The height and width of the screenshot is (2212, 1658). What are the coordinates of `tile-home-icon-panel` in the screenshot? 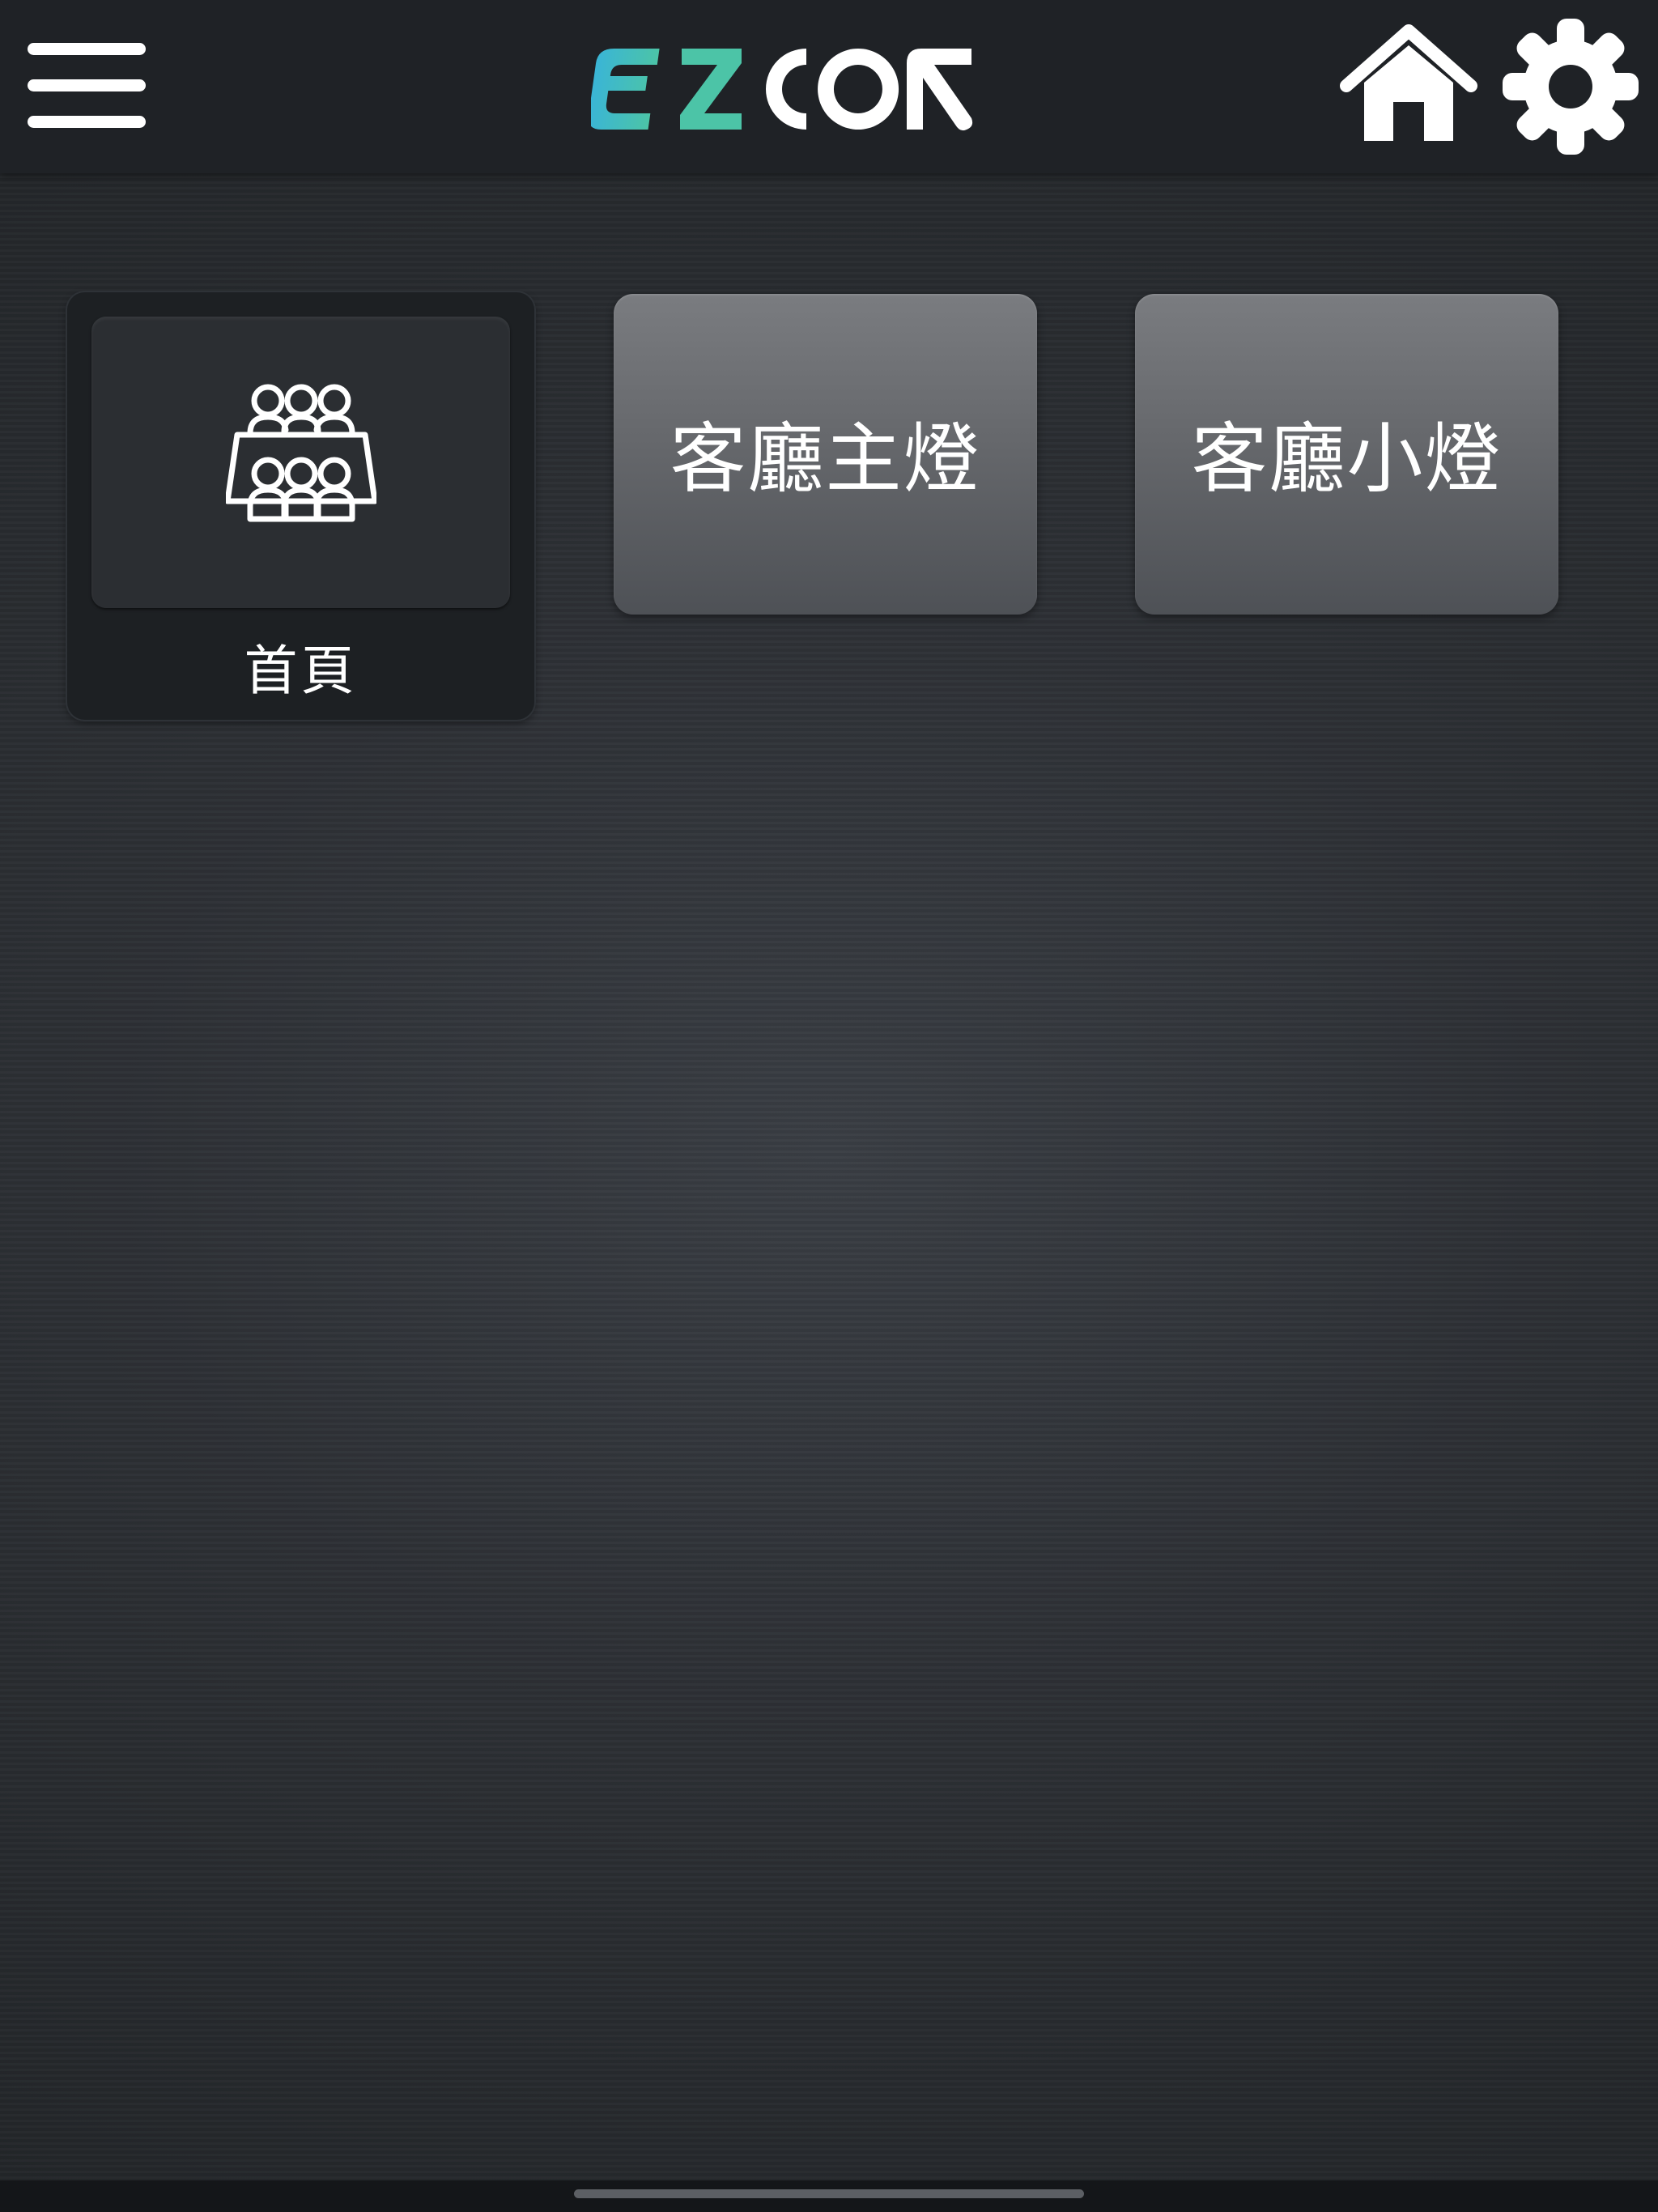 It's located at (300, 463).